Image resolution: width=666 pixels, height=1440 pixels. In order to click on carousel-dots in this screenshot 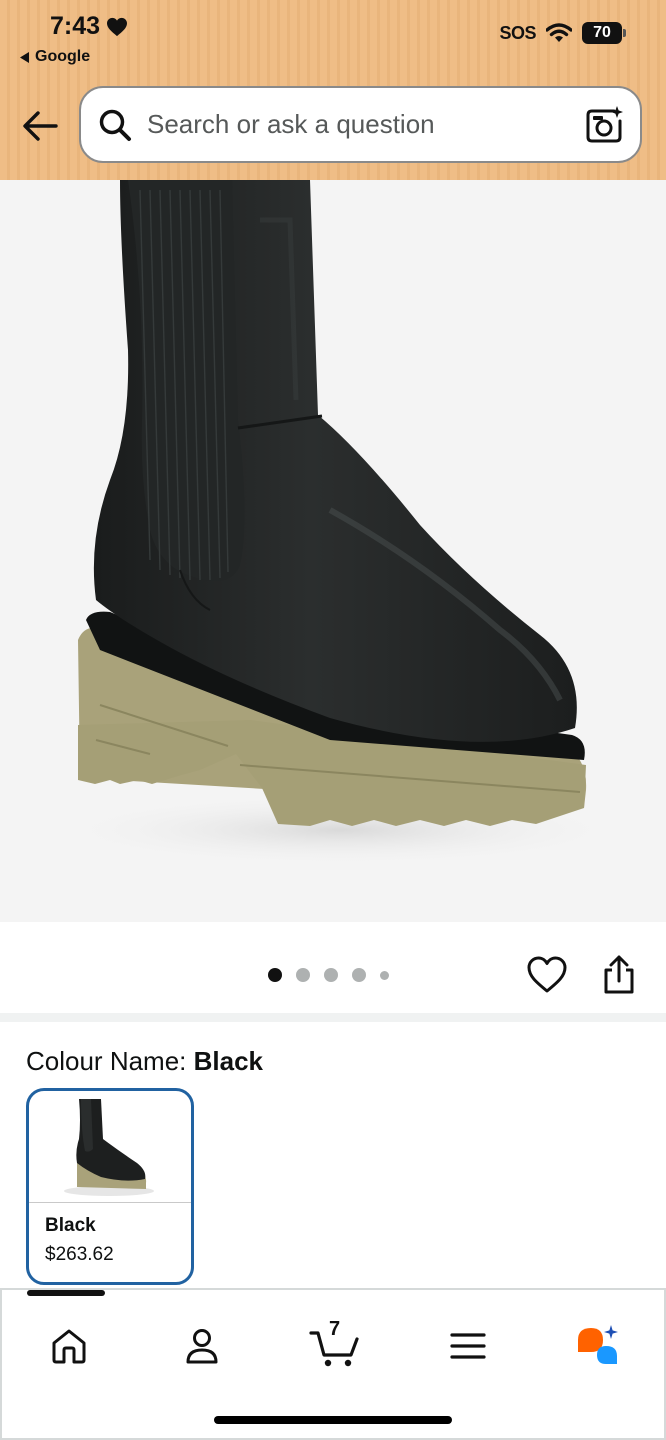, I will do `click(328, 975)`.